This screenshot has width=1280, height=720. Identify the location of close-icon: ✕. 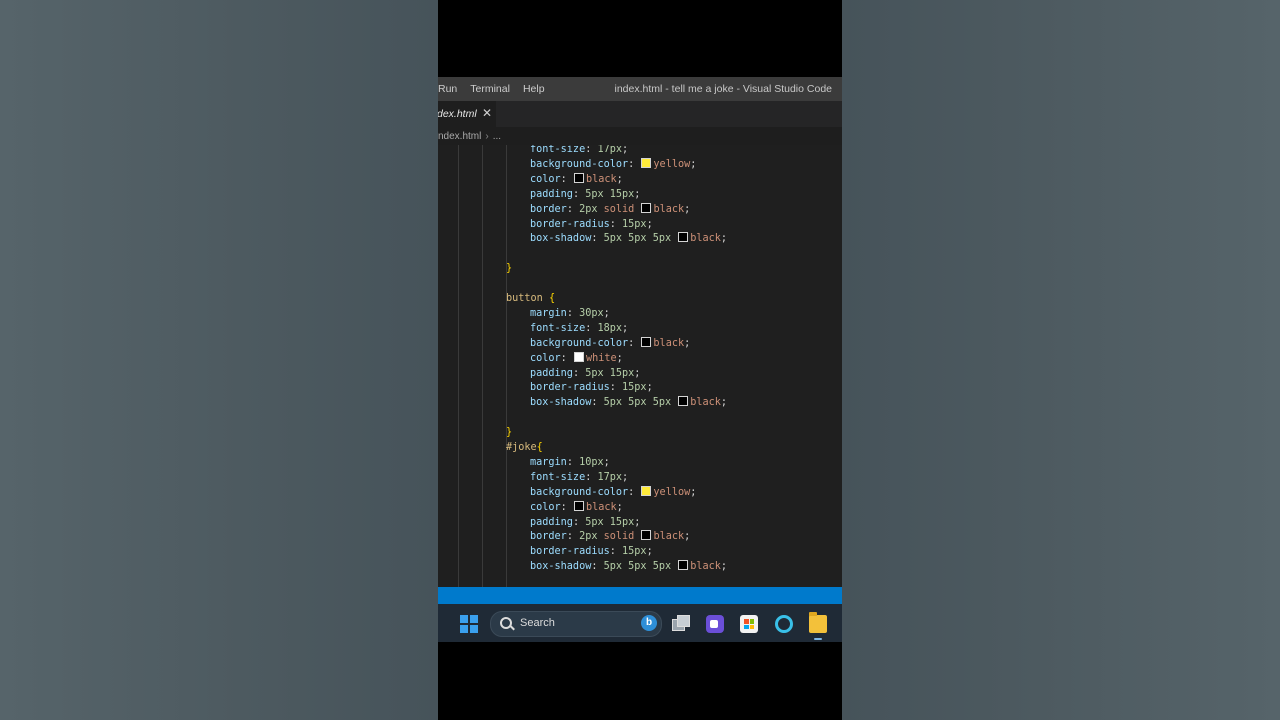
(487, 113).